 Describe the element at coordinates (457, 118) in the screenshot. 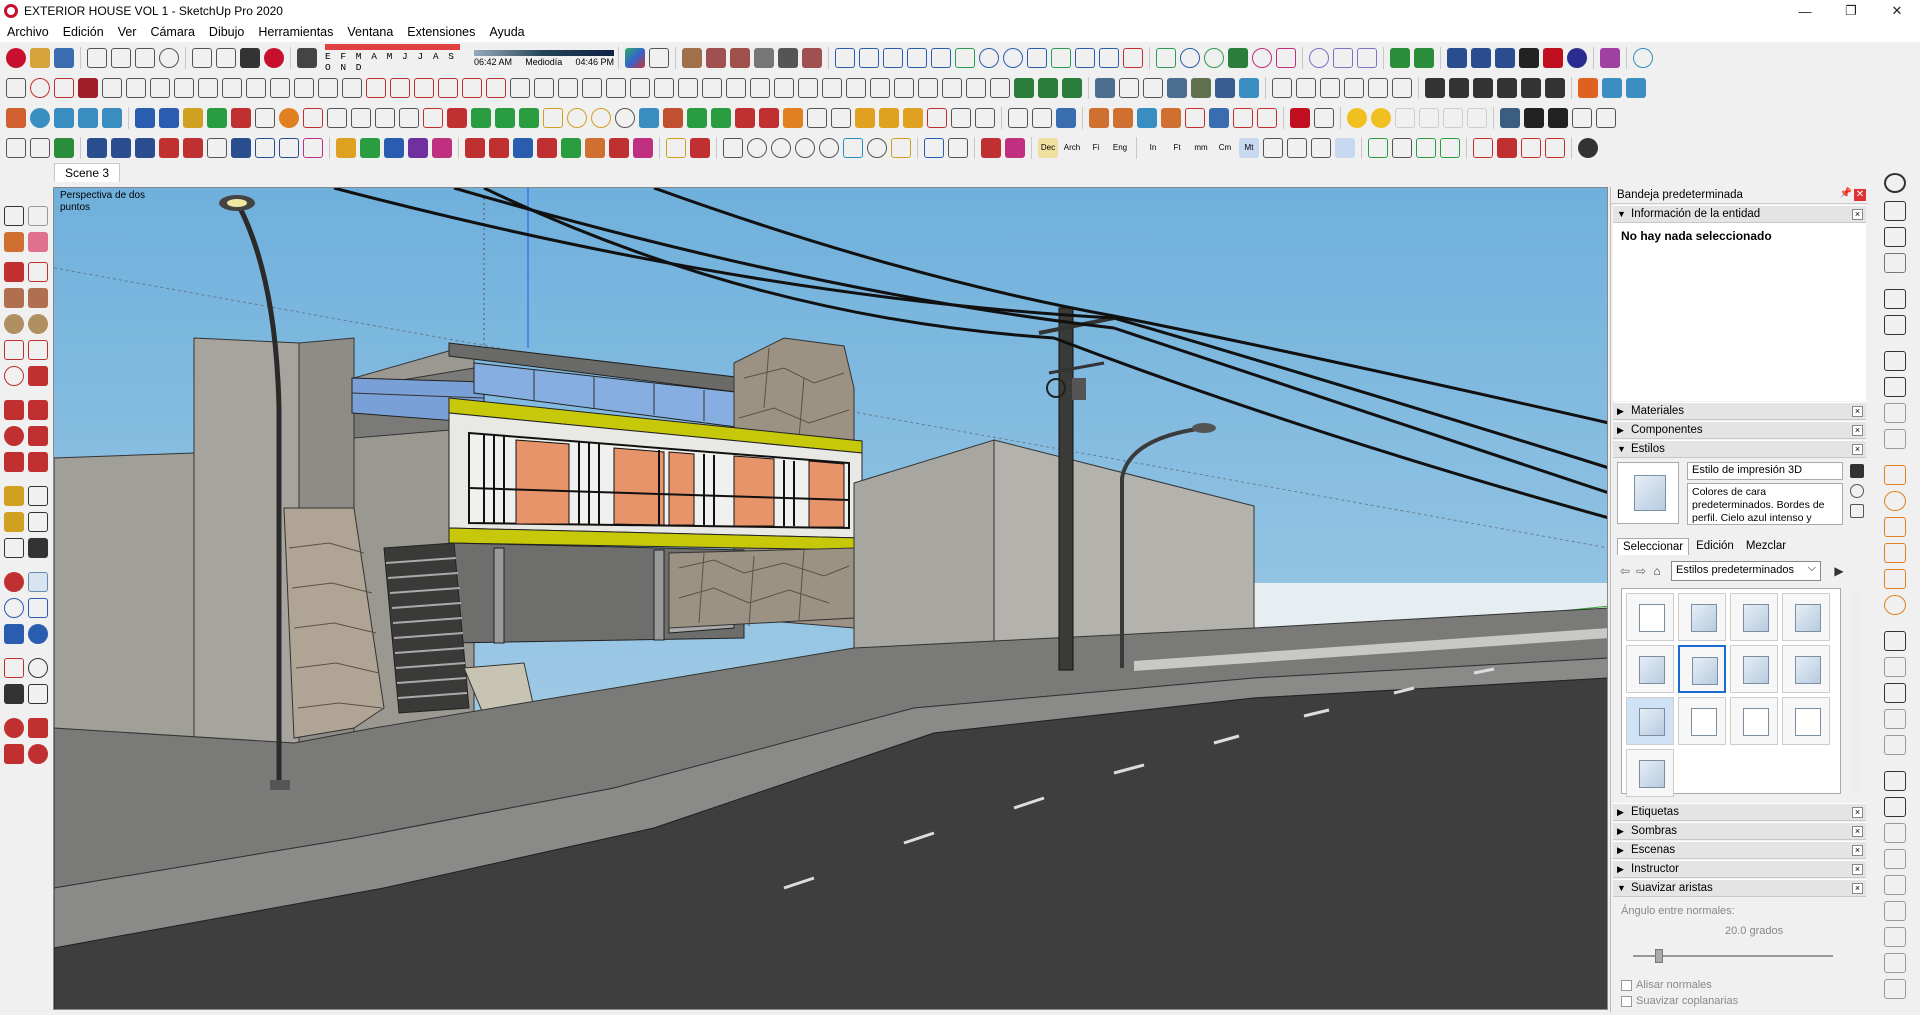

I see `cross-red-icon` at that location.